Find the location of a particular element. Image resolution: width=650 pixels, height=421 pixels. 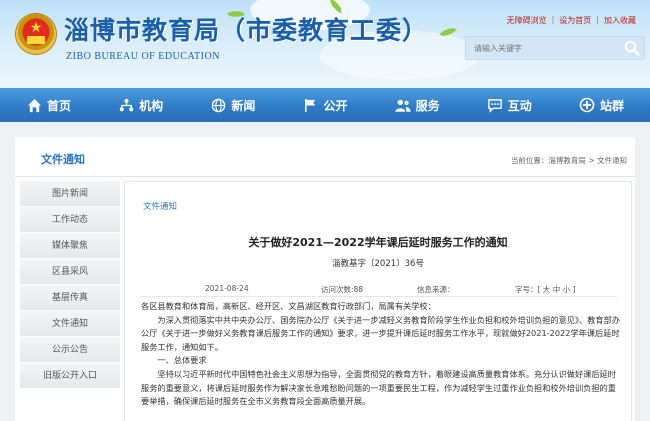

nav-item-label: 服务 is located at coordinates (427, 105).